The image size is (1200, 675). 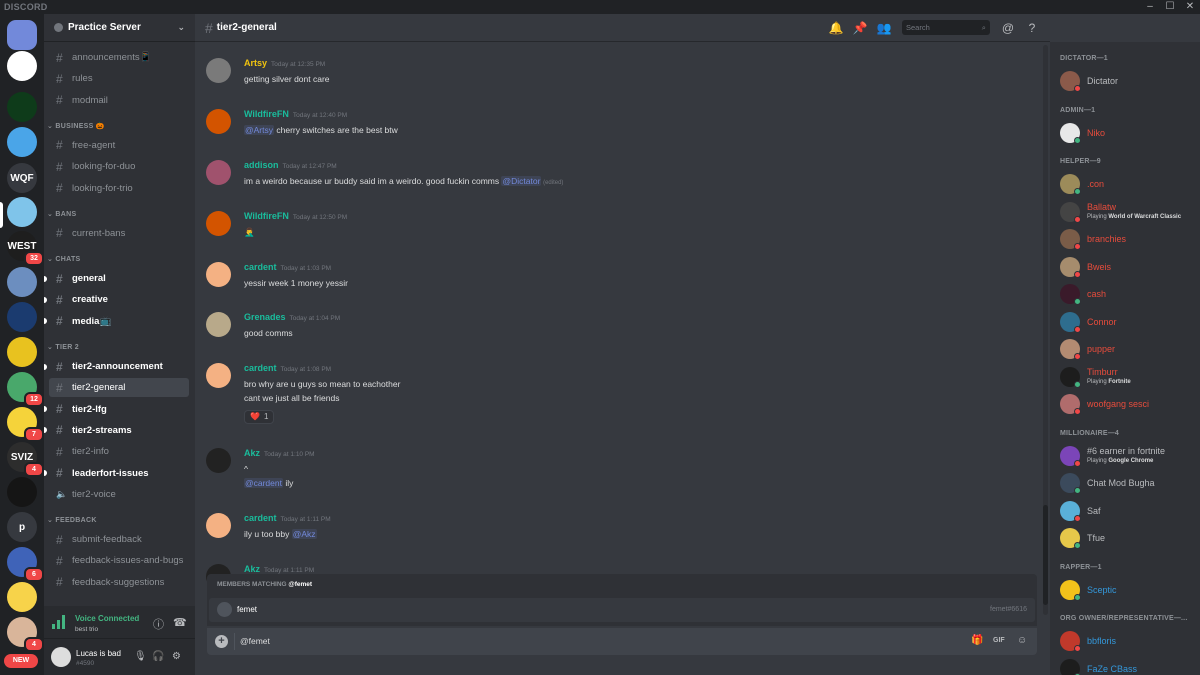 What do you see at coordinates (999, 640) in the screenshot?
I see `gif-icon: GIF` at bounding box center [999, 640].